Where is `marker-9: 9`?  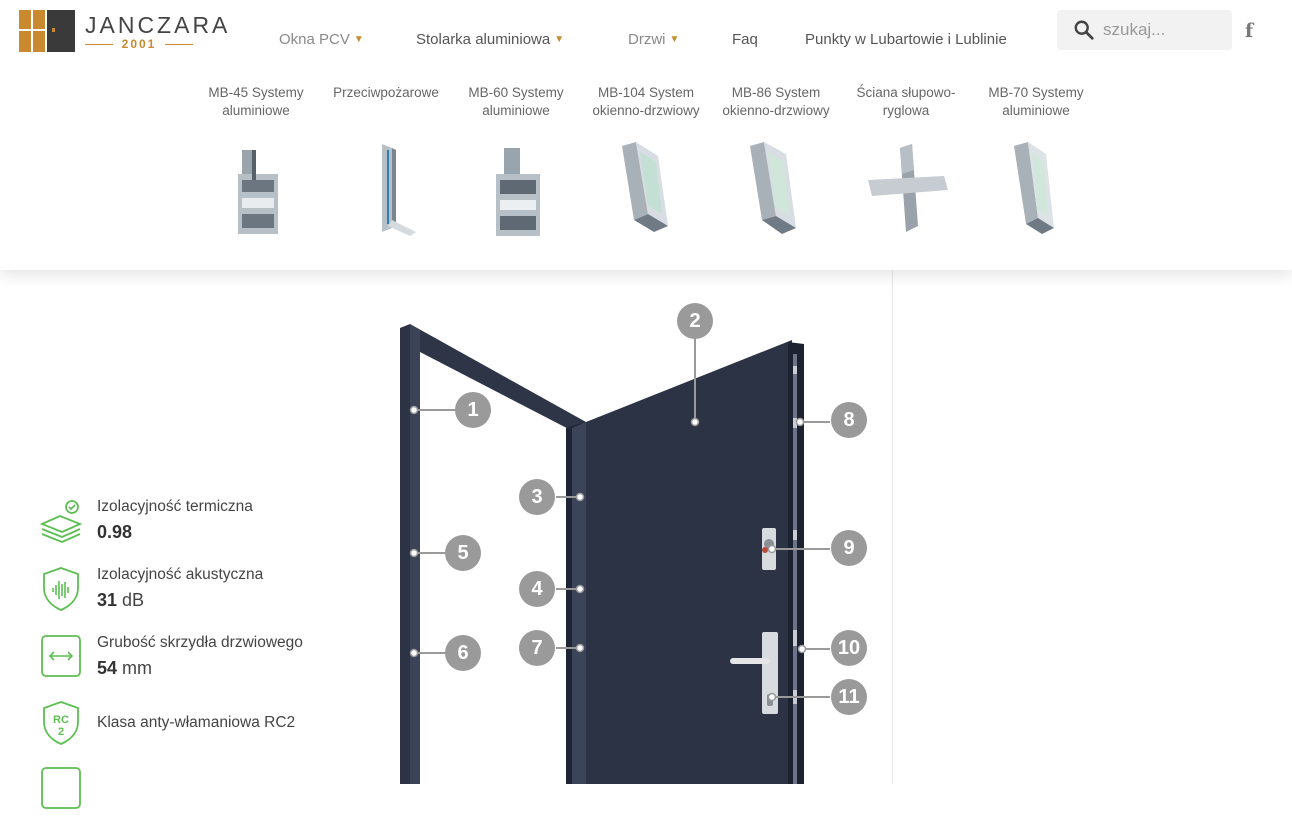
marker-9: 9 is located at coordinates (849, 548).